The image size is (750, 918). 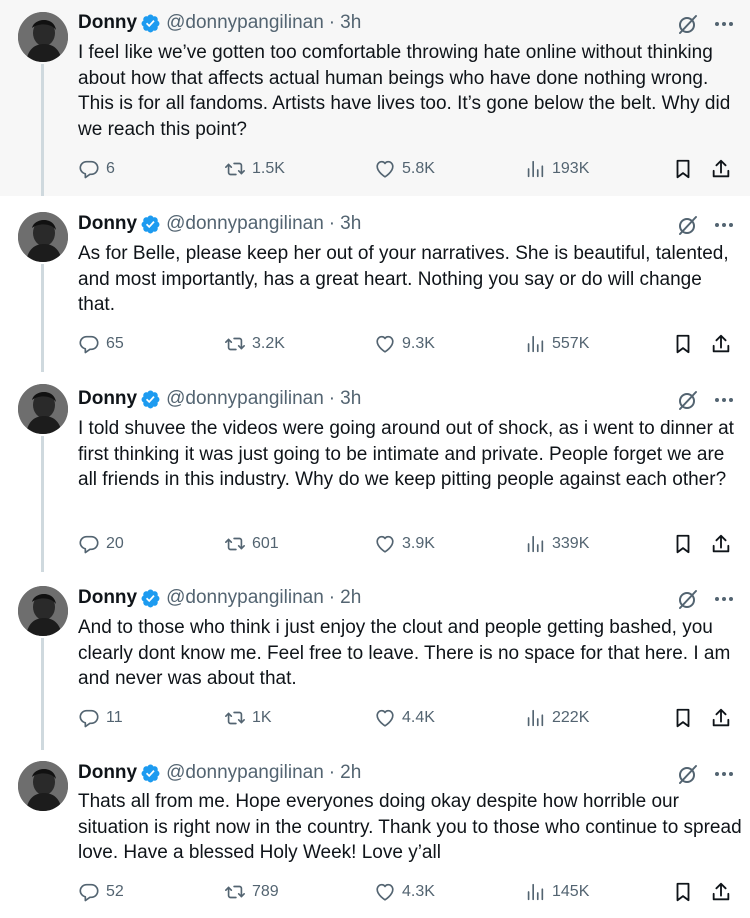 What do you see at coordinates (101, 892) in the screenshot?
I see `reply-button: 52` at bounding box center [101, 892].